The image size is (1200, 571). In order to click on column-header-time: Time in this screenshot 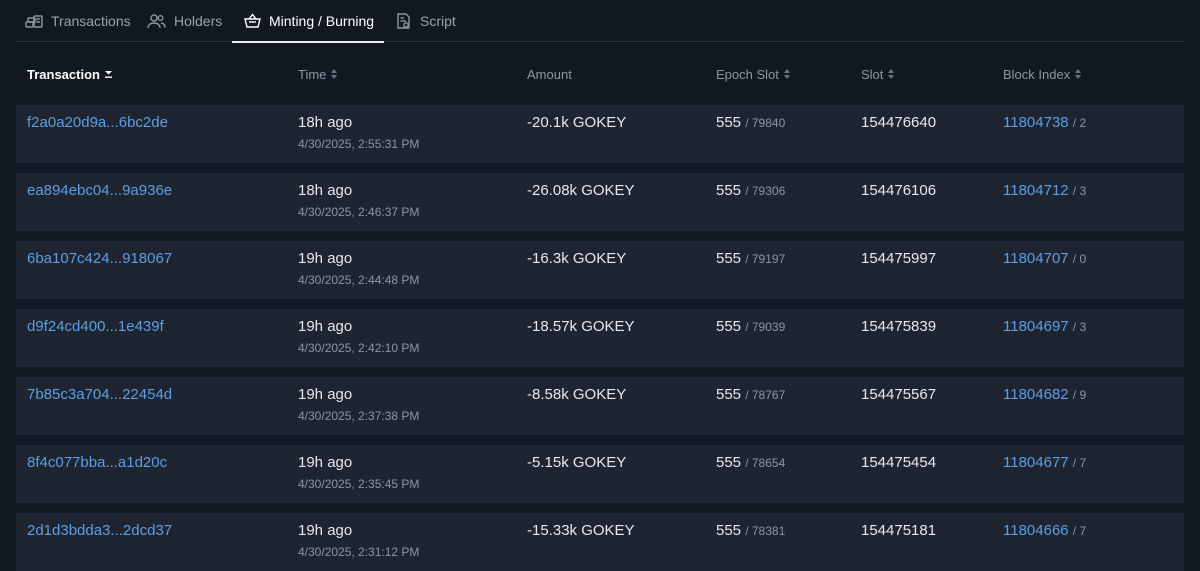, I will do `click(318, 74)`.